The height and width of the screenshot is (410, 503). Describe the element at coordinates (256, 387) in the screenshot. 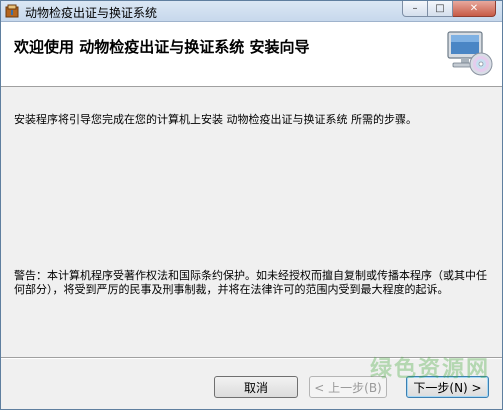

I see `cancel-button: 取消` at that location.